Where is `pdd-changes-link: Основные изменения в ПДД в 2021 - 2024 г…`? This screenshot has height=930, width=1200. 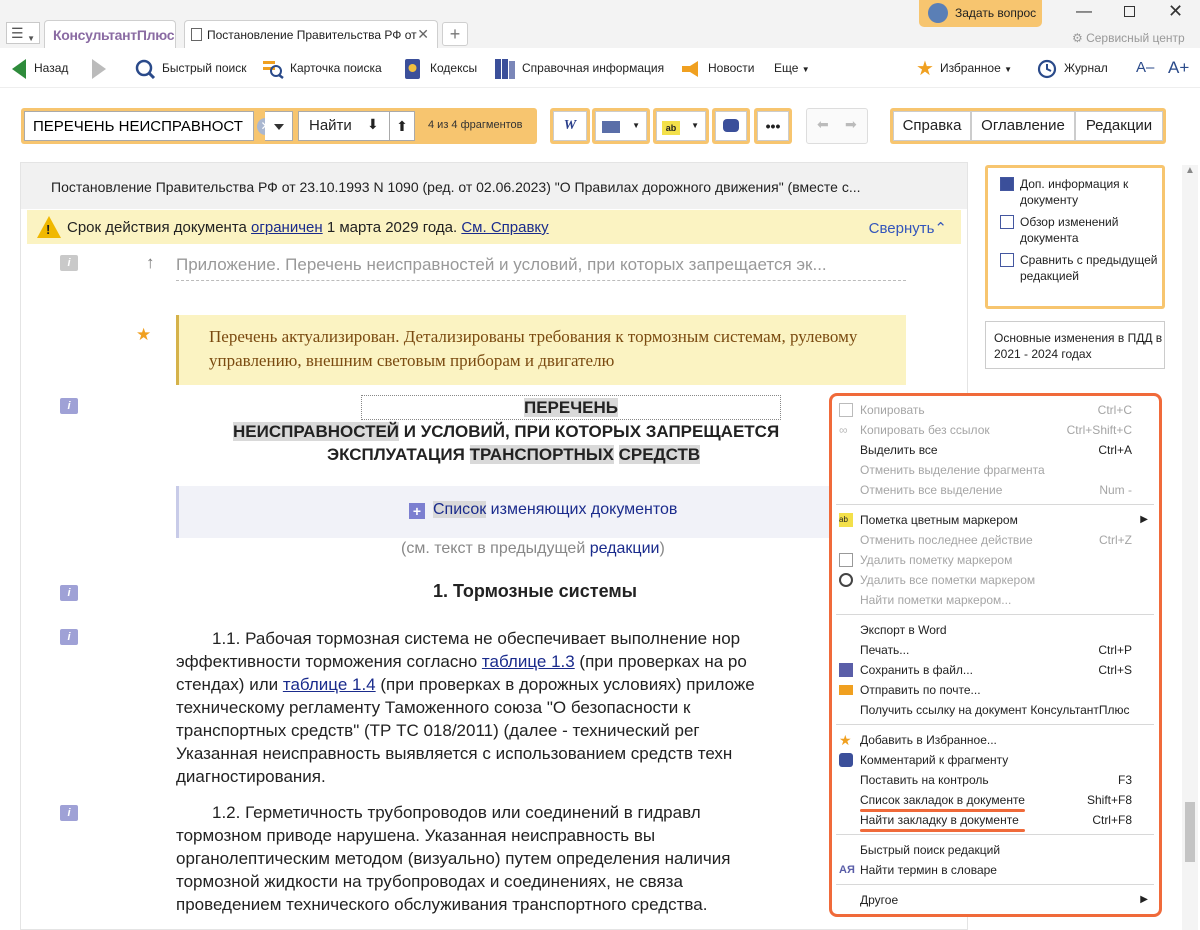
pdd-changes-link: Основные изменения в ПДД в 2021 - 2024 г… is located at coordinates (1075, 345).